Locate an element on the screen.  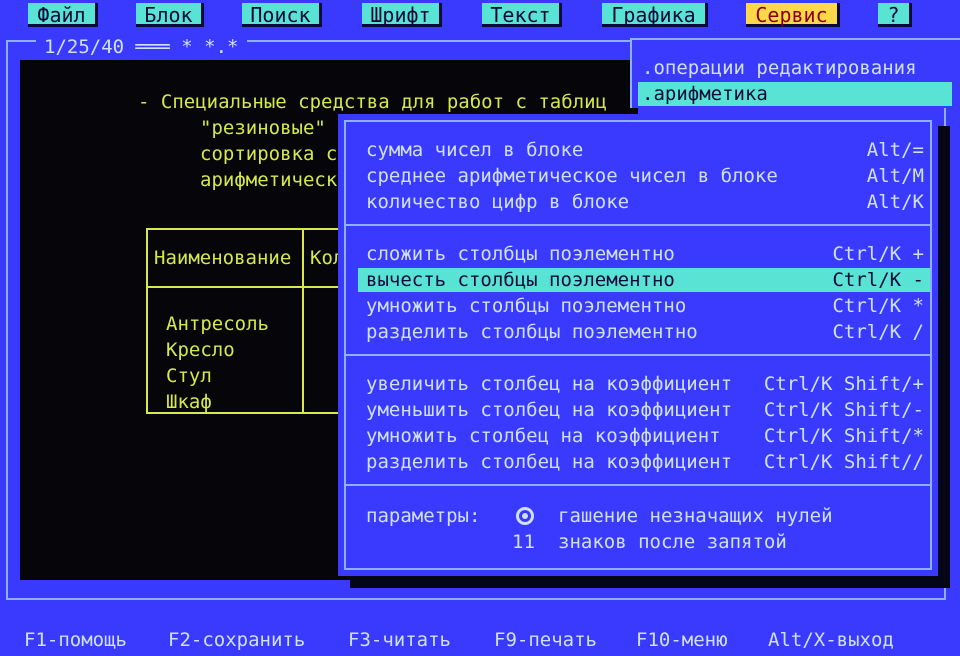
item-shortcut: Ctrl/K - is located at coordinates (878, 280).